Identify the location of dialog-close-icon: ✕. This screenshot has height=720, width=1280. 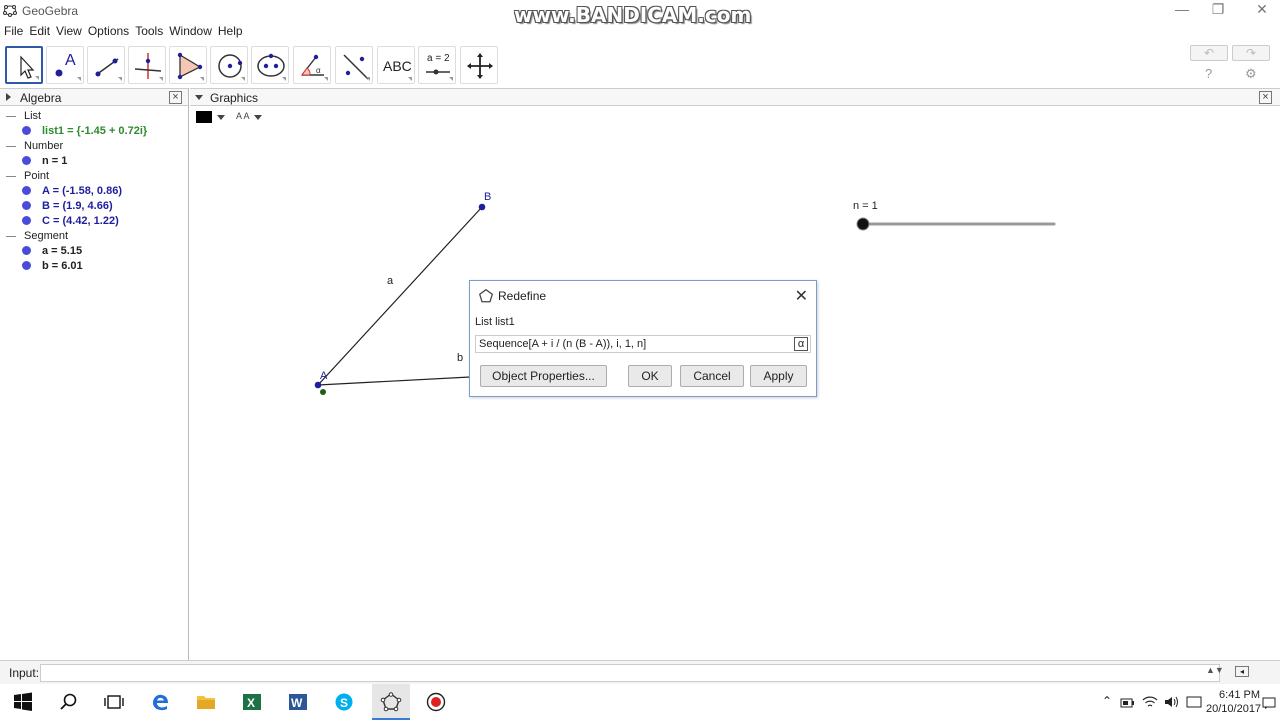
(801, 296).